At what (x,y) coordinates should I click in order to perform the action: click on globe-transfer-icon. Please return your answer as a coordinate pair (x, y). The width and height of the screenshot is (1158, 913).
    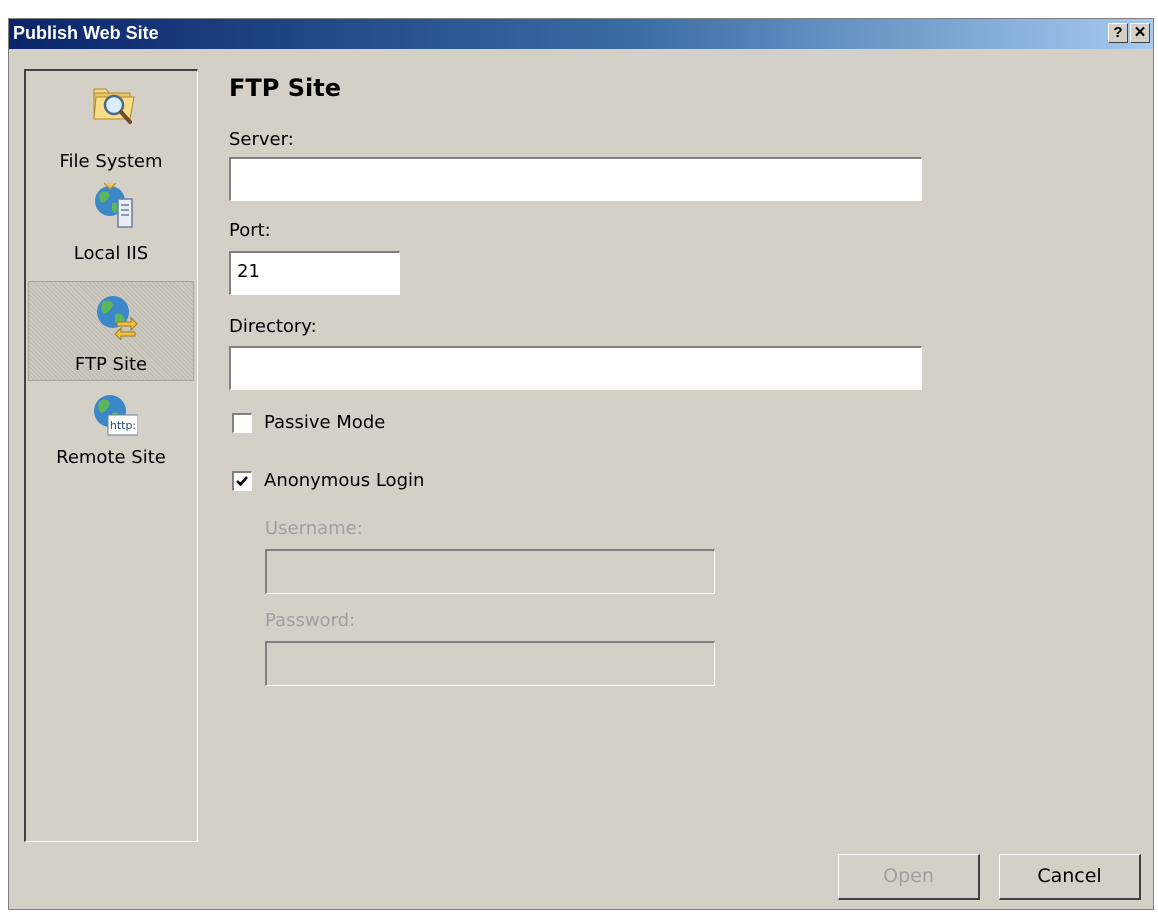
    Looking at the image, I should click on (117, 318).